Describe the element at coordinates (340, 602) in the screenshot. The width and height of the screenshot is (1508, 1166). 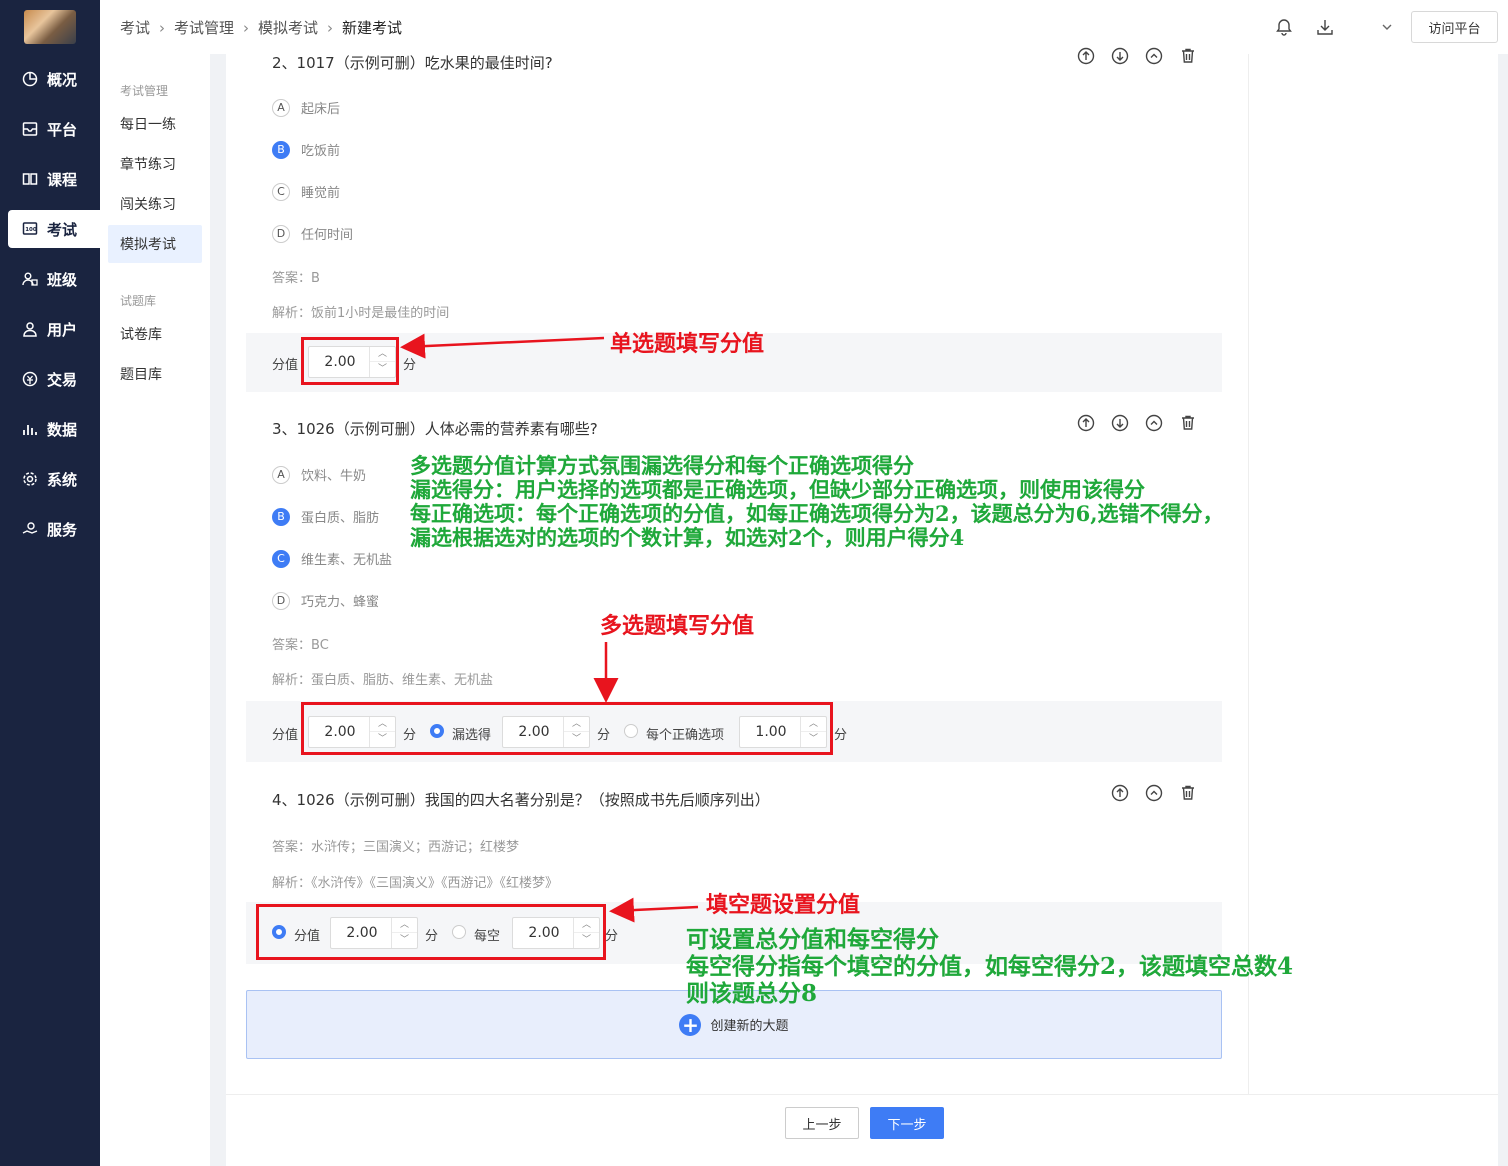
I see `option-text: 巧克力、蜂蜜` at that location.